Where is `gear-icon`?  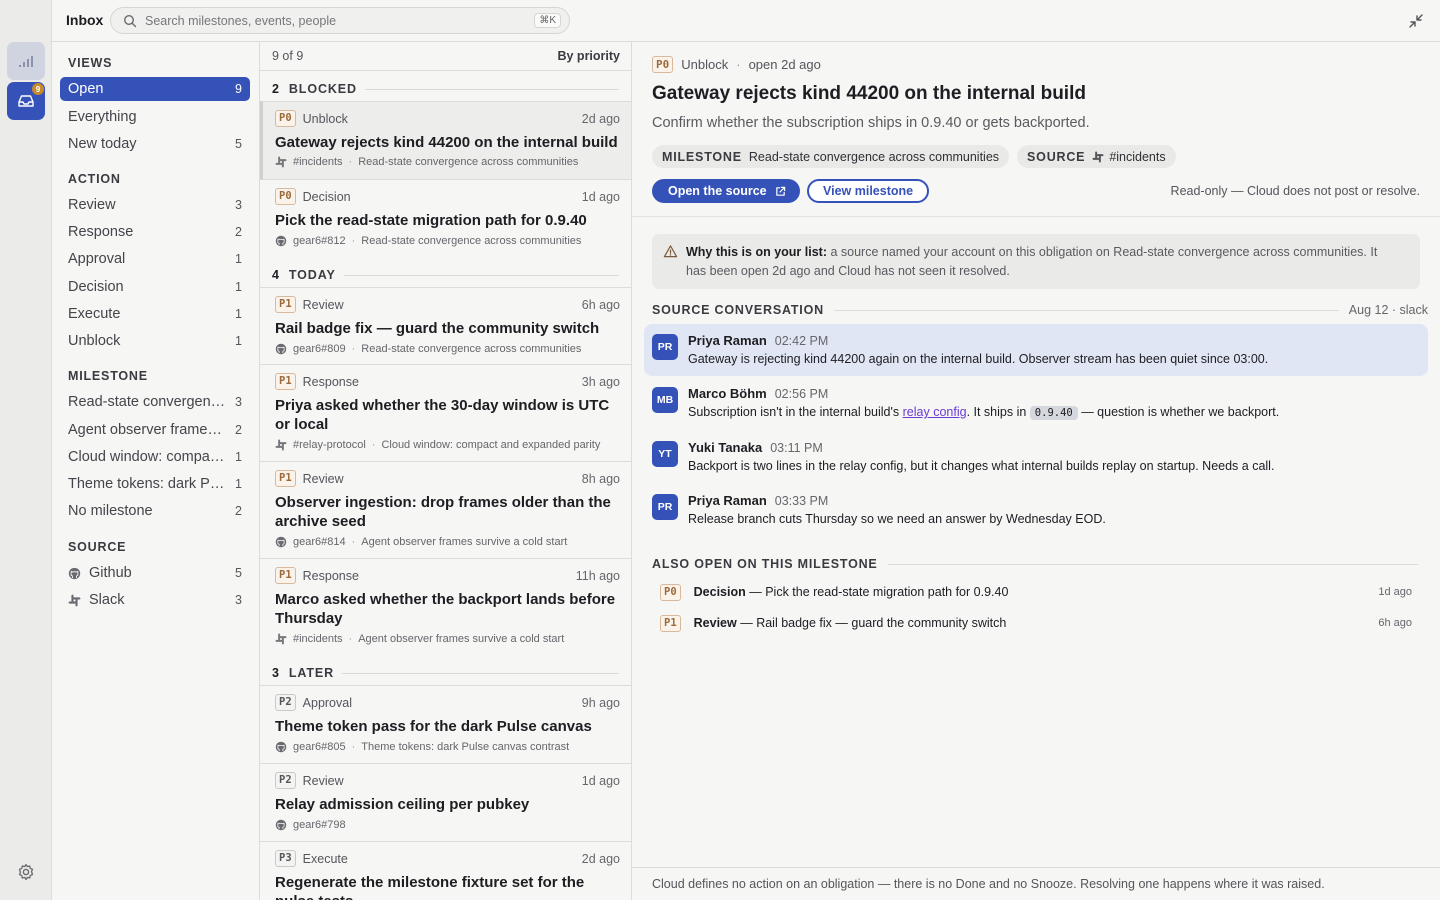 gear-icon is located at coordinates (26, 872).